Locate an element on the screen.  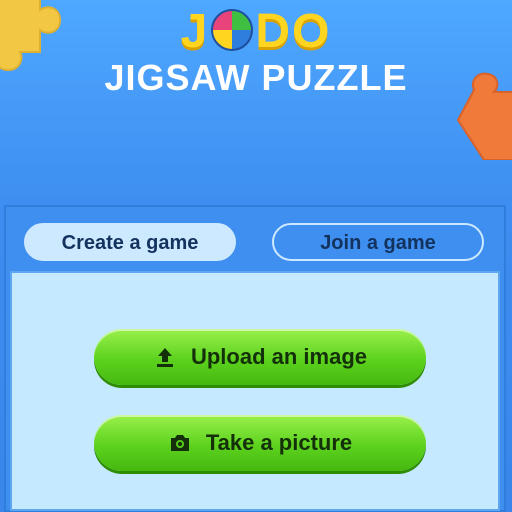
take-picture-label: Take a picture is located at coordinates (279, 442).